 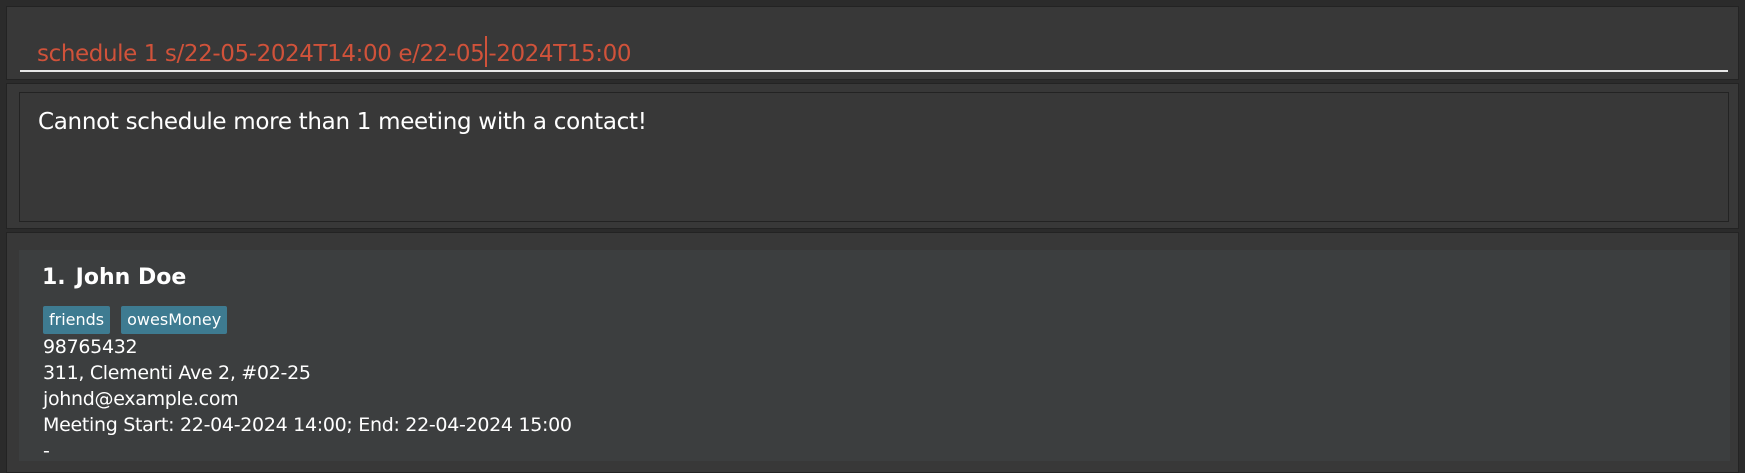 I want to click on person-name-row: 1. John Doe, so click(x=114, y=277).